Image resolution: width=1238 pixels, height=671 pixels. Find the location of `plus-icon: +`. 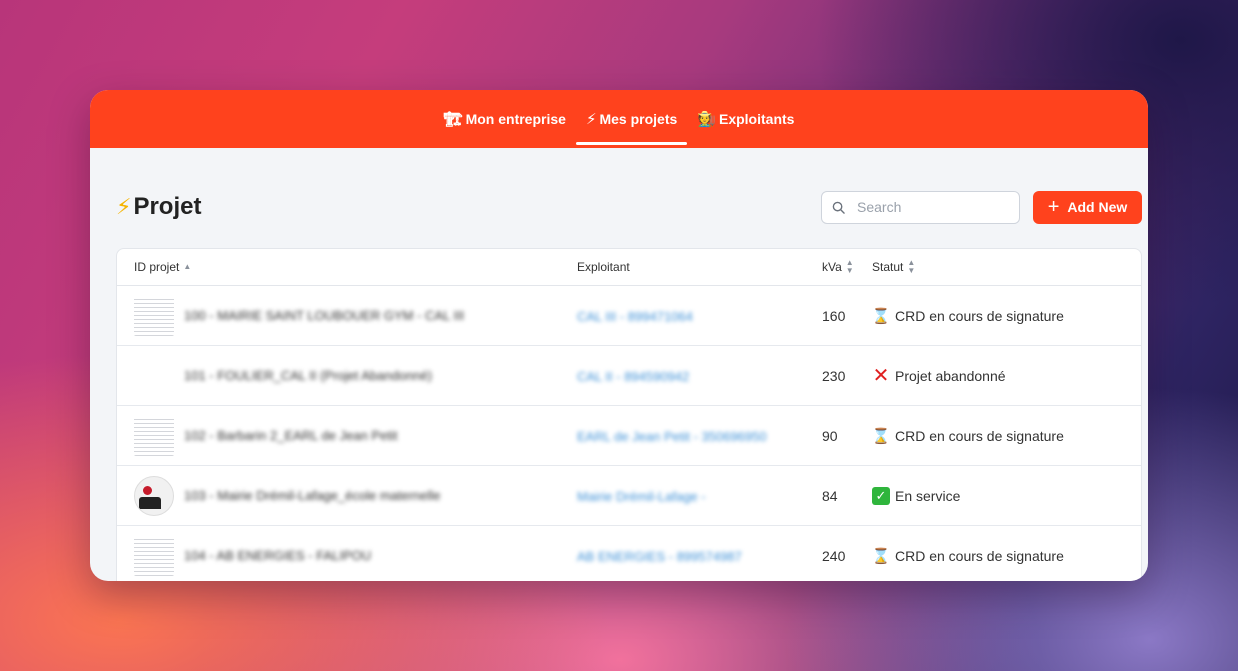

plus-icon: + is located at coordinates (1053, 207).